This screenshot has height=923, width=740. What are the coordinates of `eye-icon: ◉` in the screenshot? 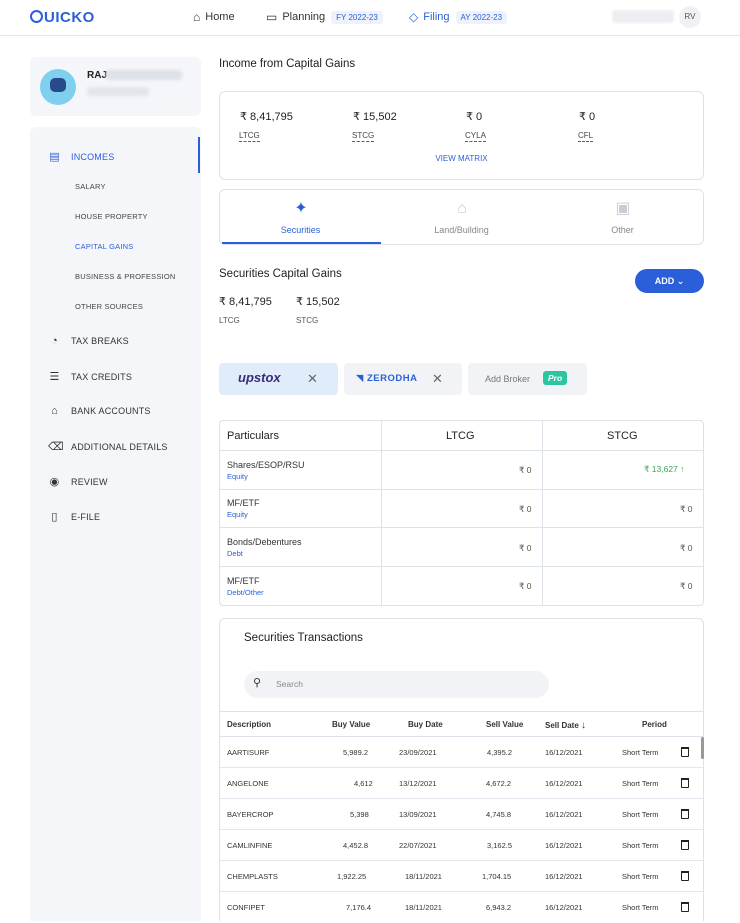 It's located at (54, 482).